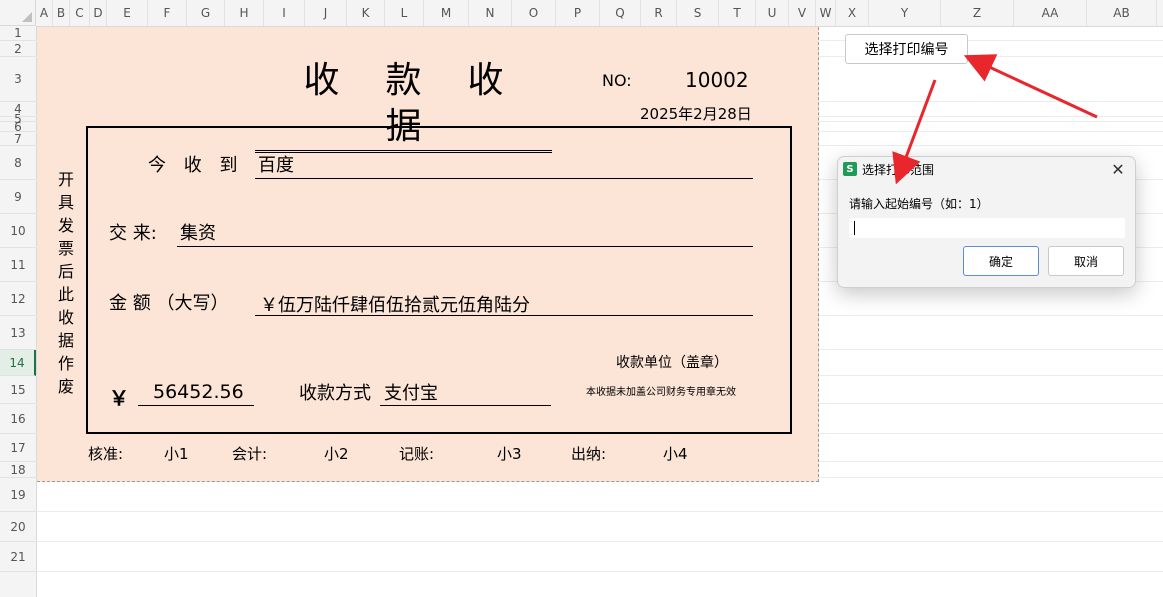 The width and height of the screenshot is (1163, 597). Describe the element at coordinates (1030, 86) in the screenshot. I see `arrow-to-button` at that location.